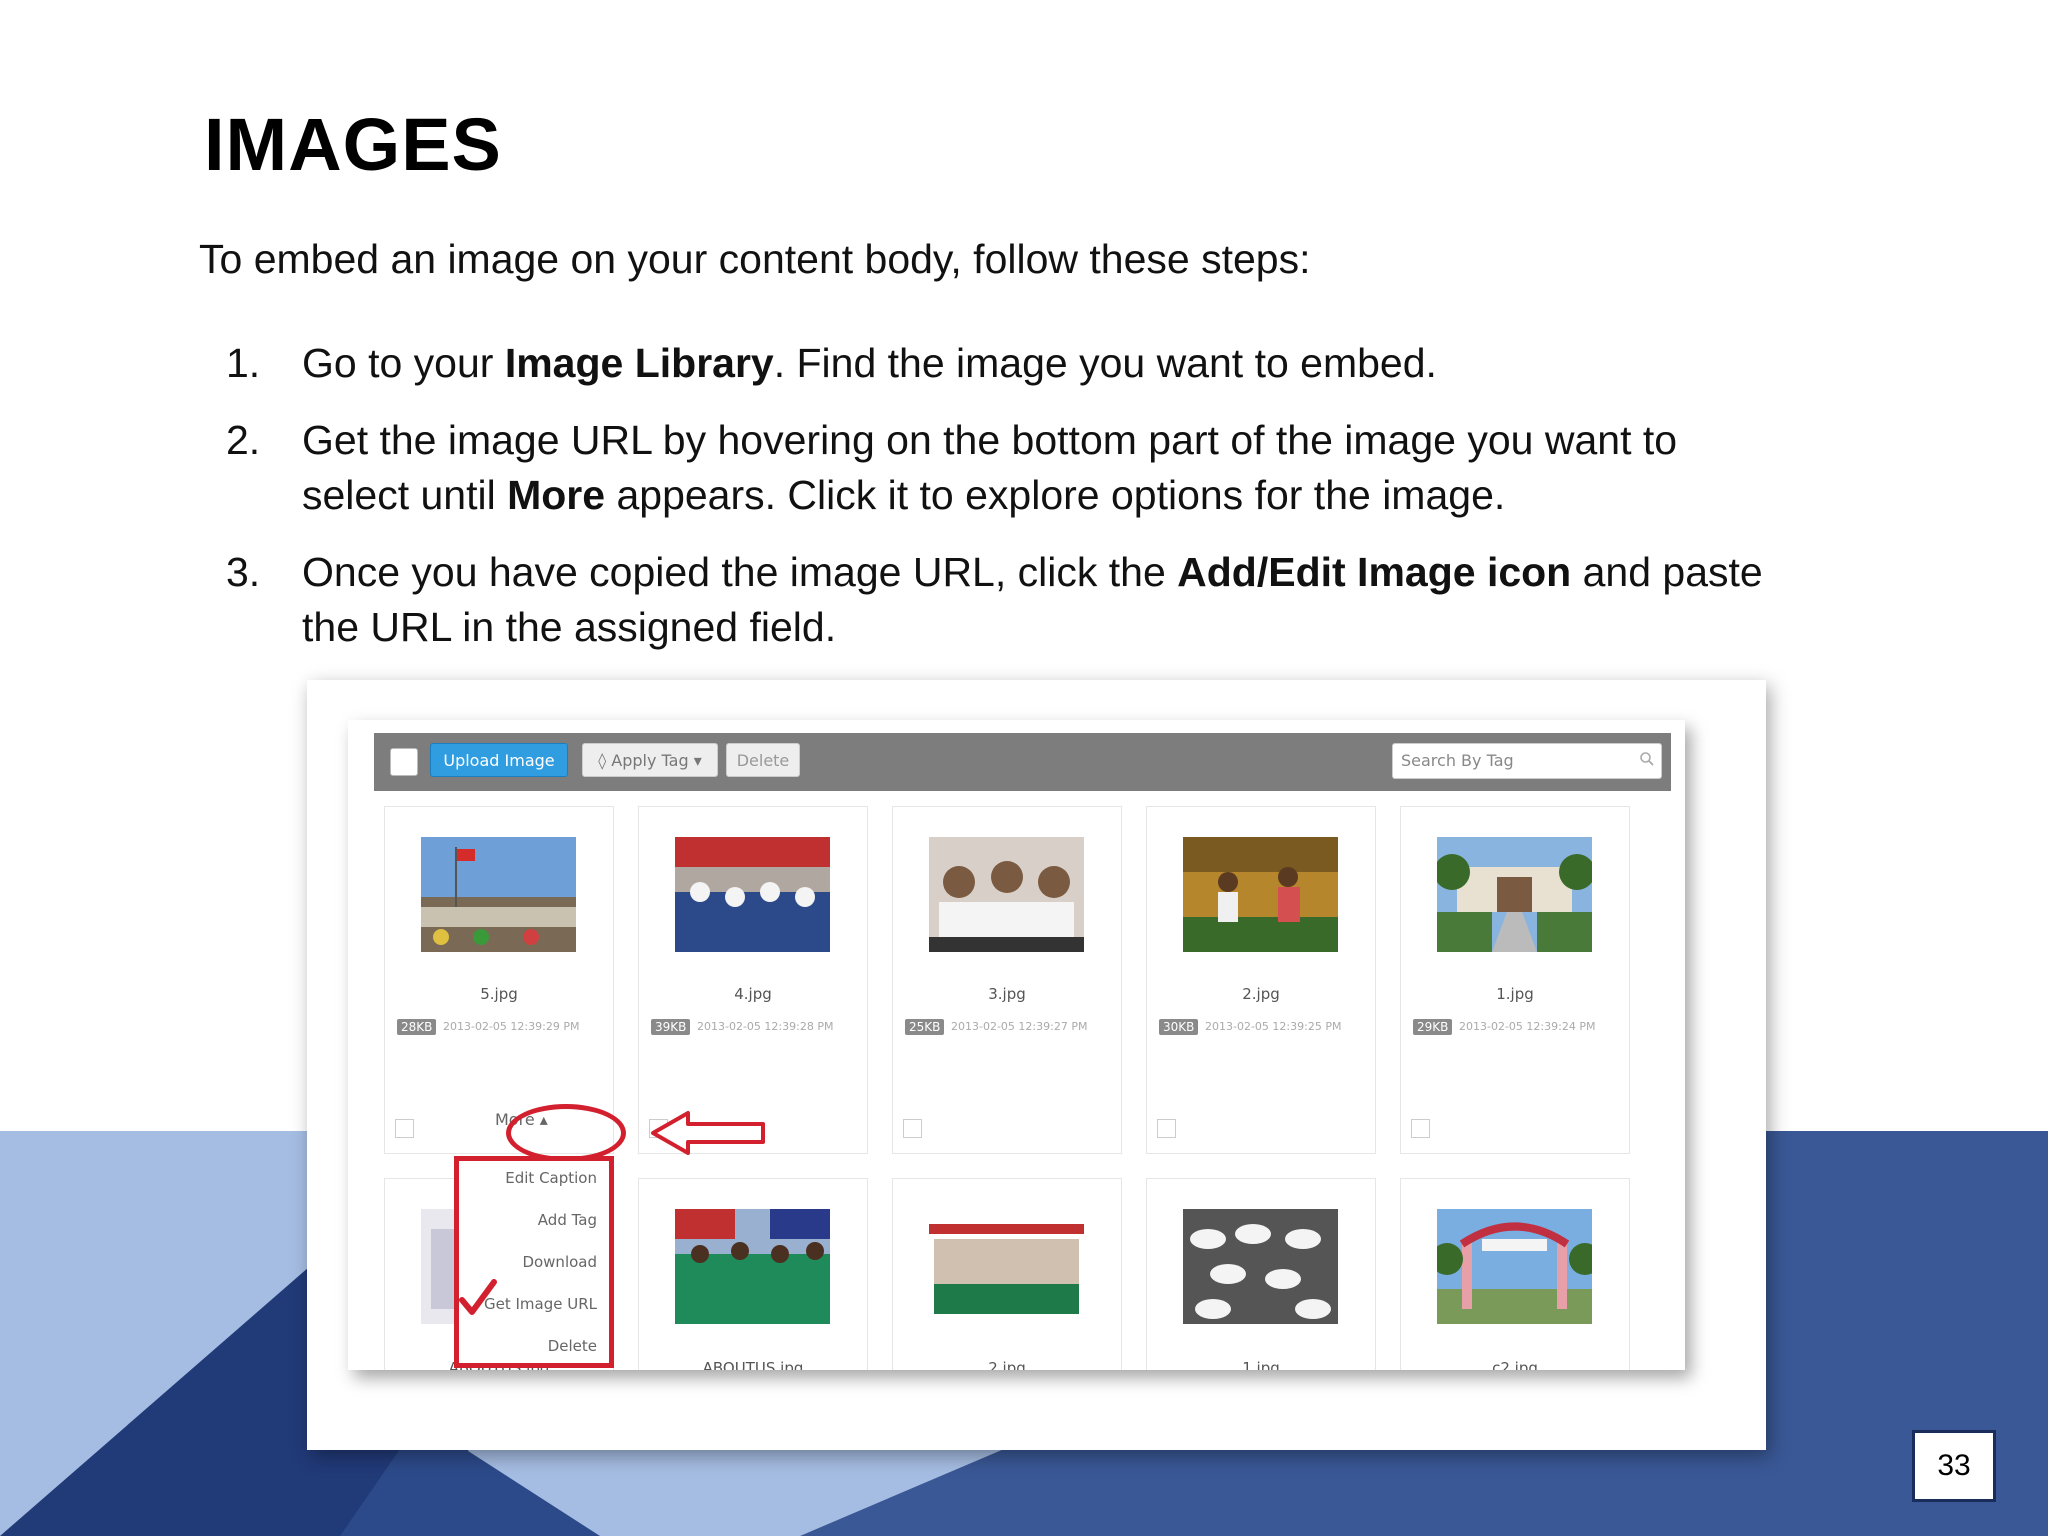  What do you see at coordinates (708, 1133) in the screenshot?
I see `left-arrow-annotation` at bounding box center [708, 1133].